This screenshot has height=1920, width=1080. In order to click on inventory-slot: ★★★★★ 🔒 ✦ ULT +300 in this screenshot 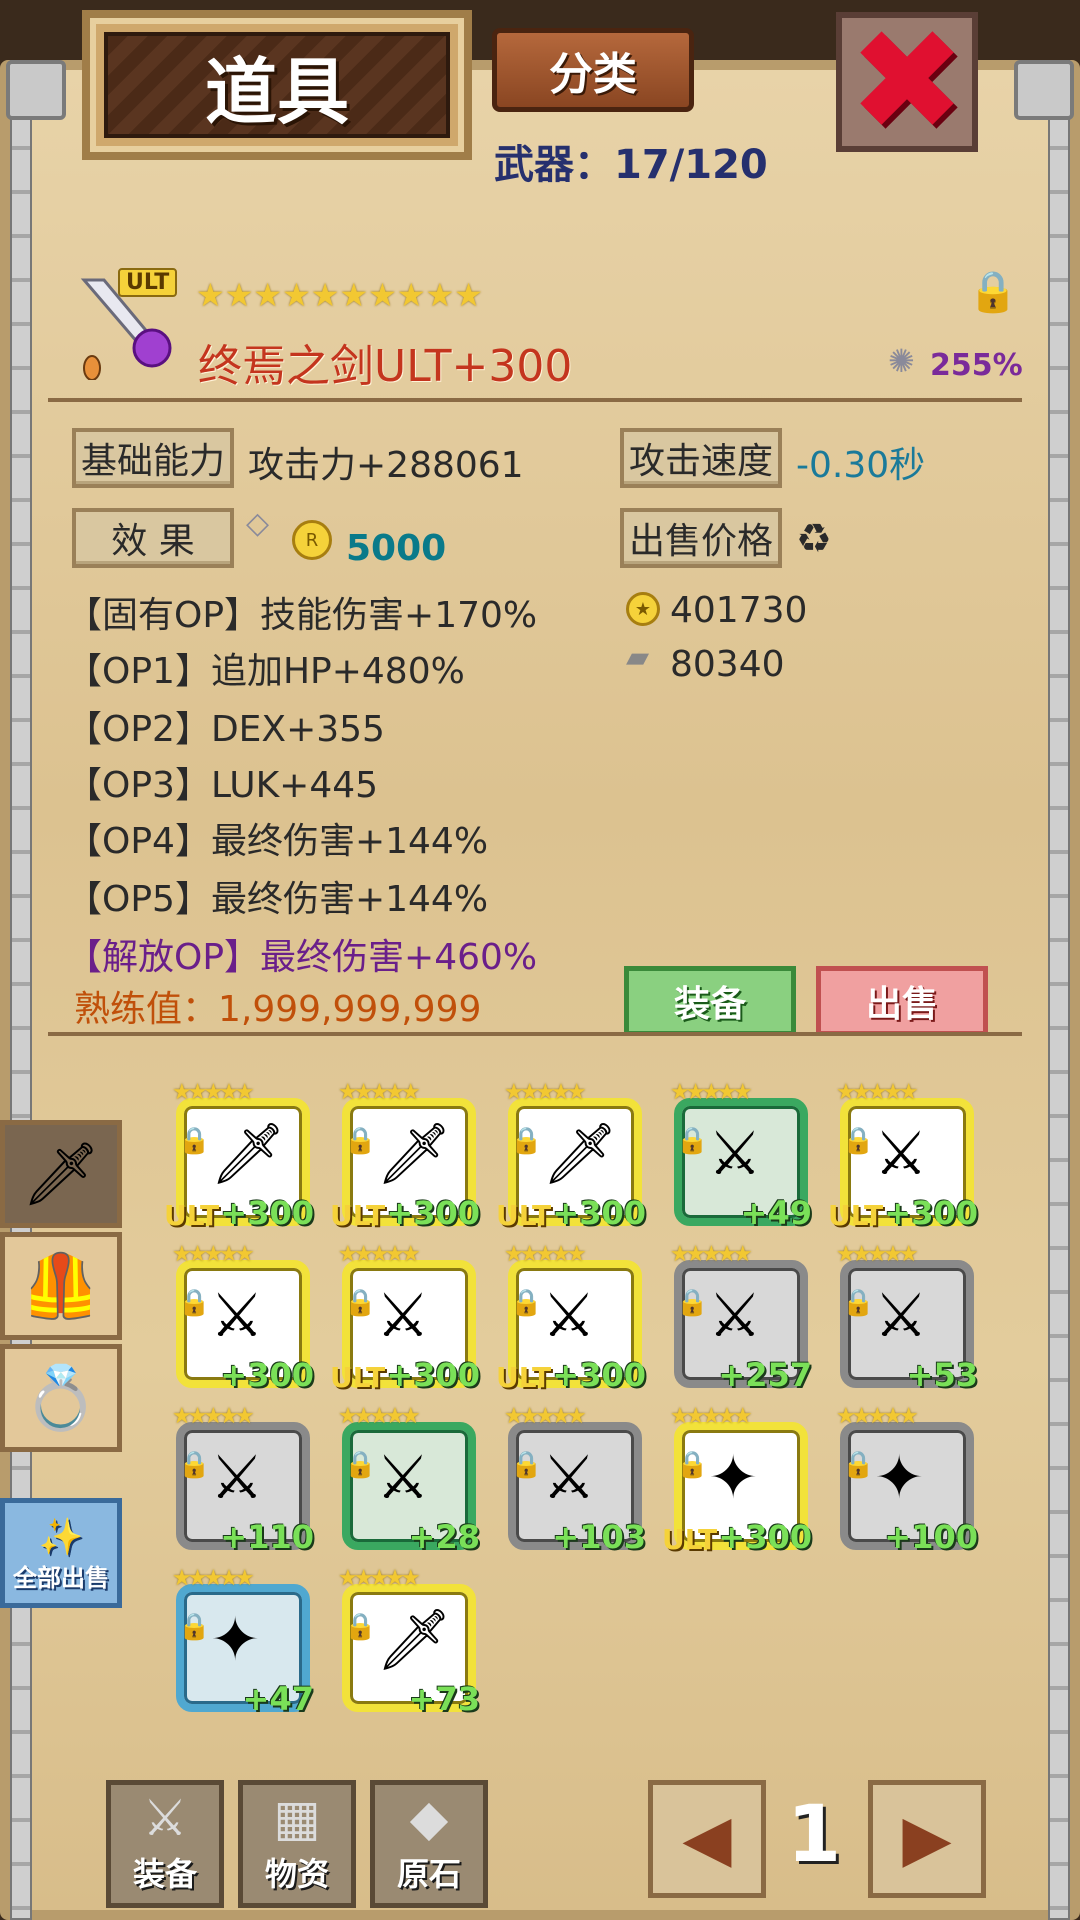, I will do `click(737, 1480)`.